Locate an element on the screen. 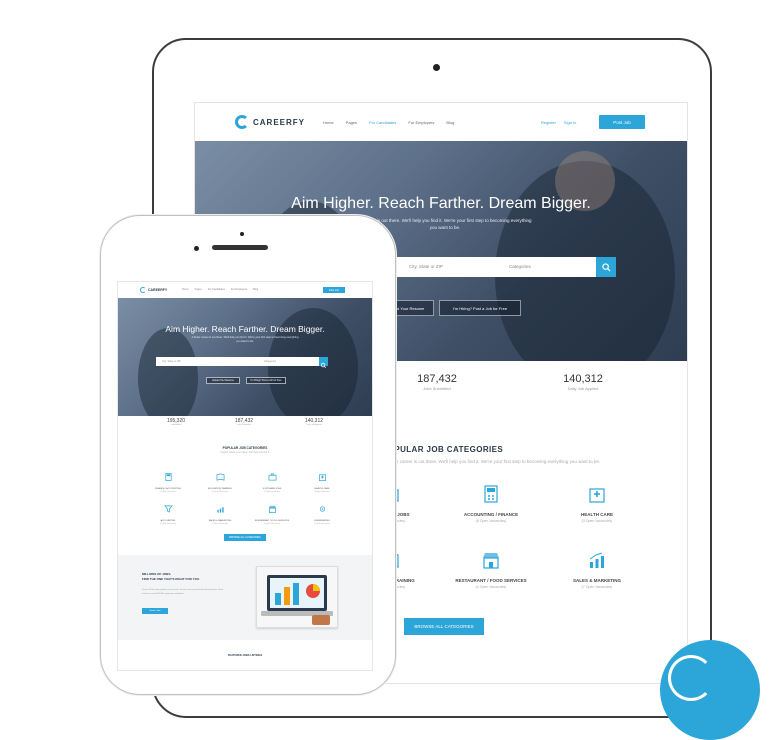 This screenshot has width=776, height=740. hero-photo-person is located at coordinates (168, 372).